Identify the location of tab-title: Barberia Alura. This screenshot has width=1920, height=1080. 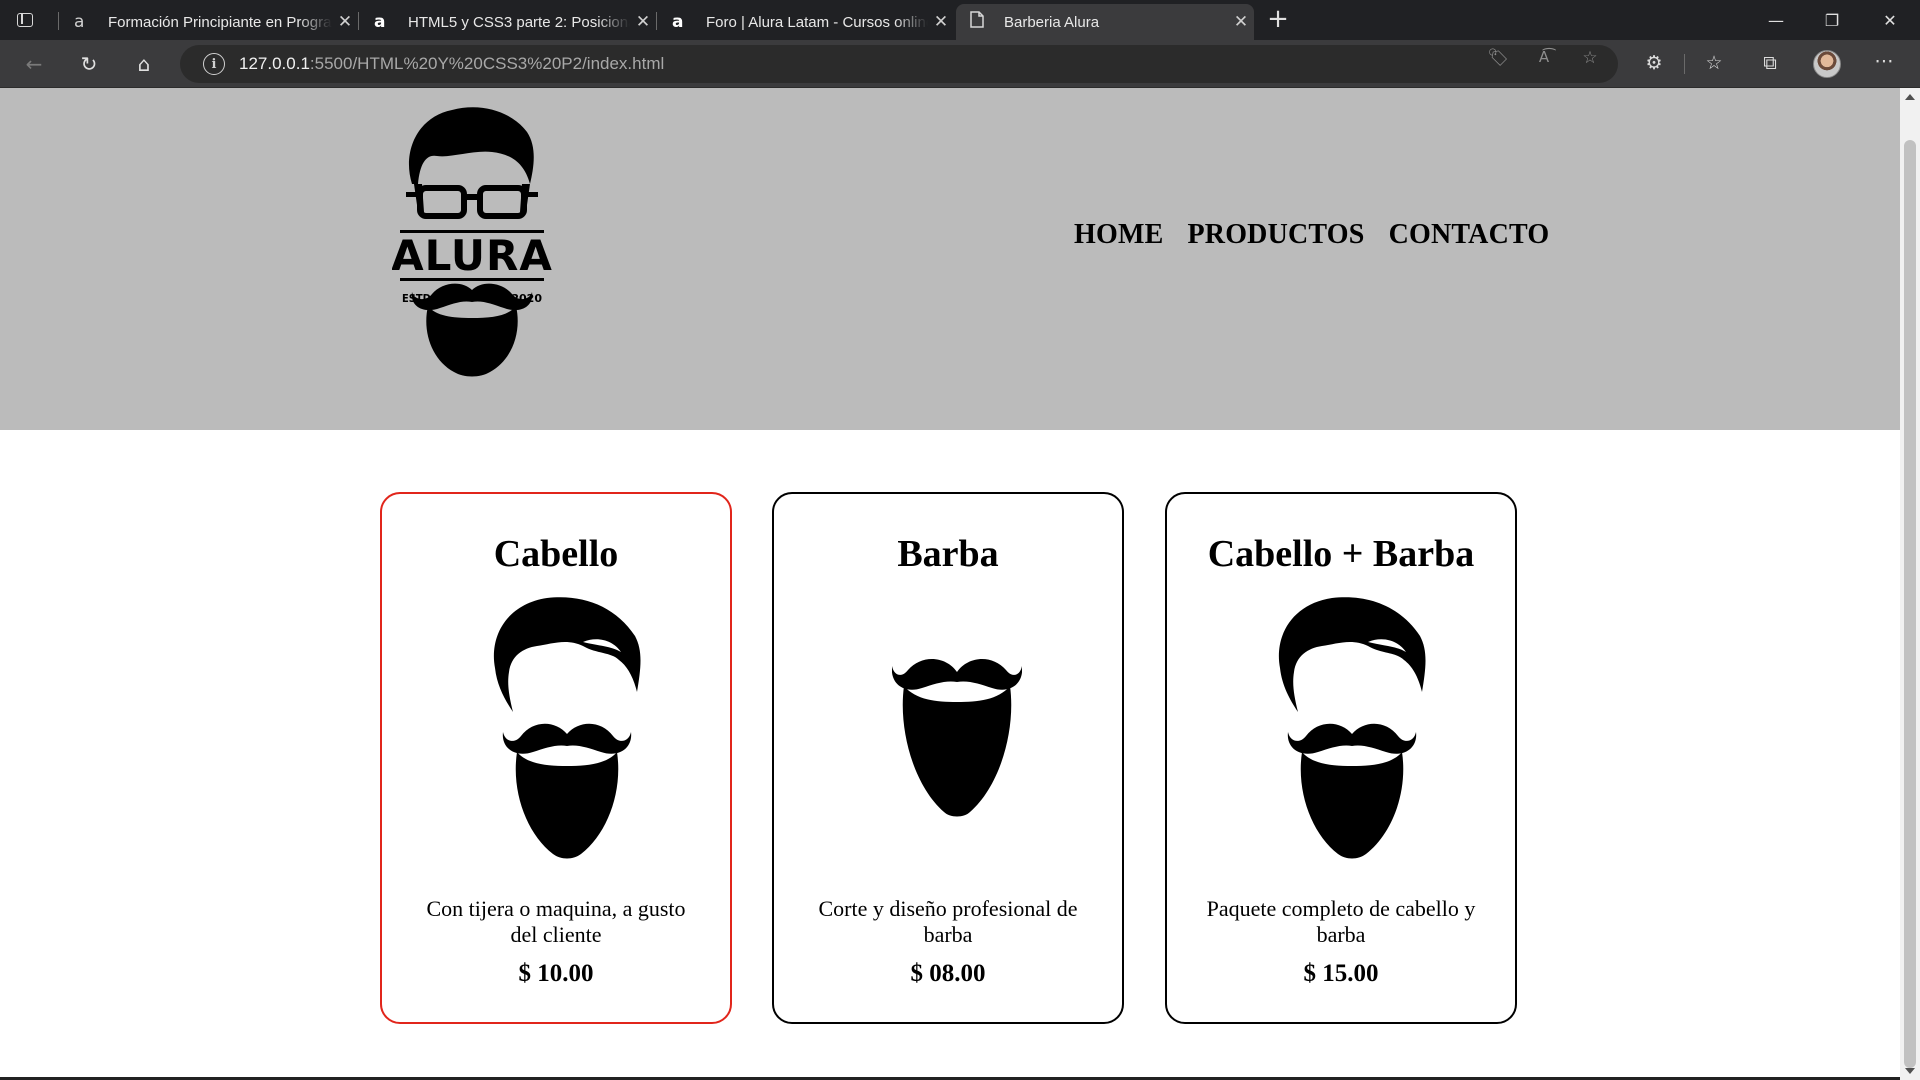
(1052, 22).